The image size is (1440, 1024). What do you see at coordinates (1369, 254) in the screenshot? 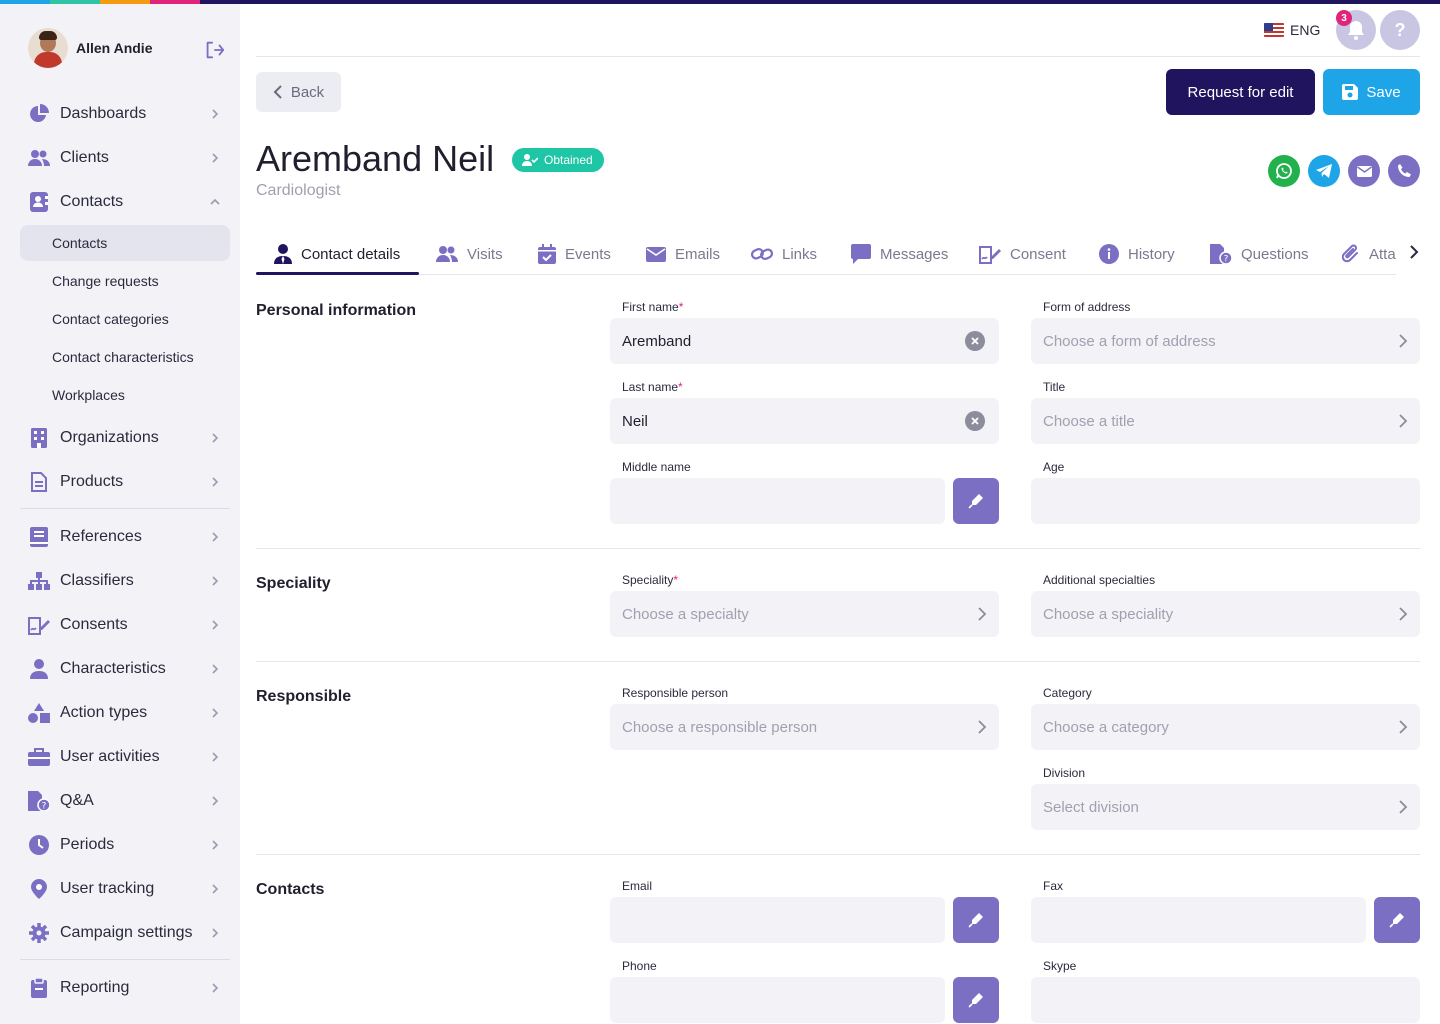
I see `tab-attachments: Attachments` at bounding box center [1369, 254].